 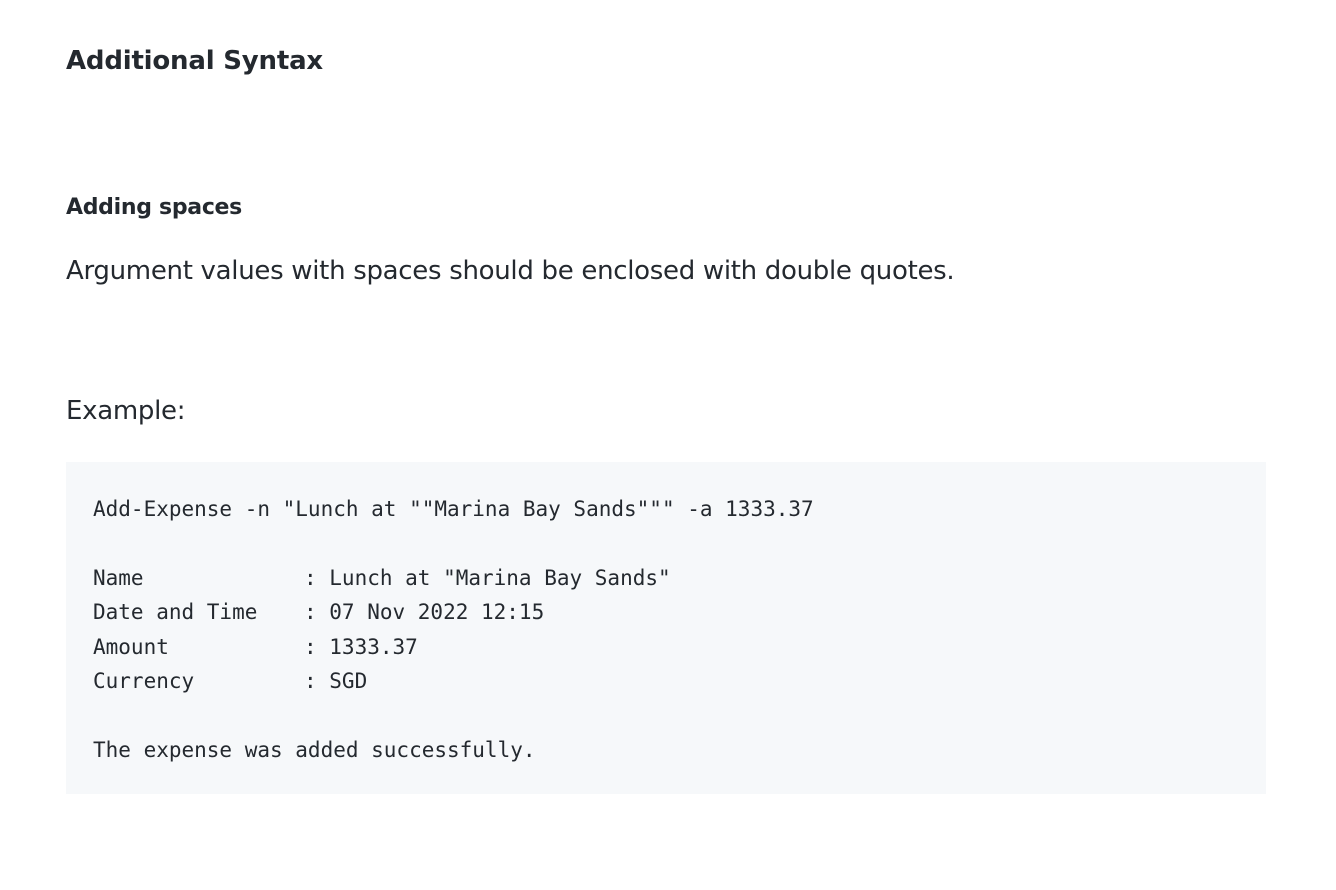 I want to click on output-row-amount: Amount : 1333.37, so click(x=666, y=647).